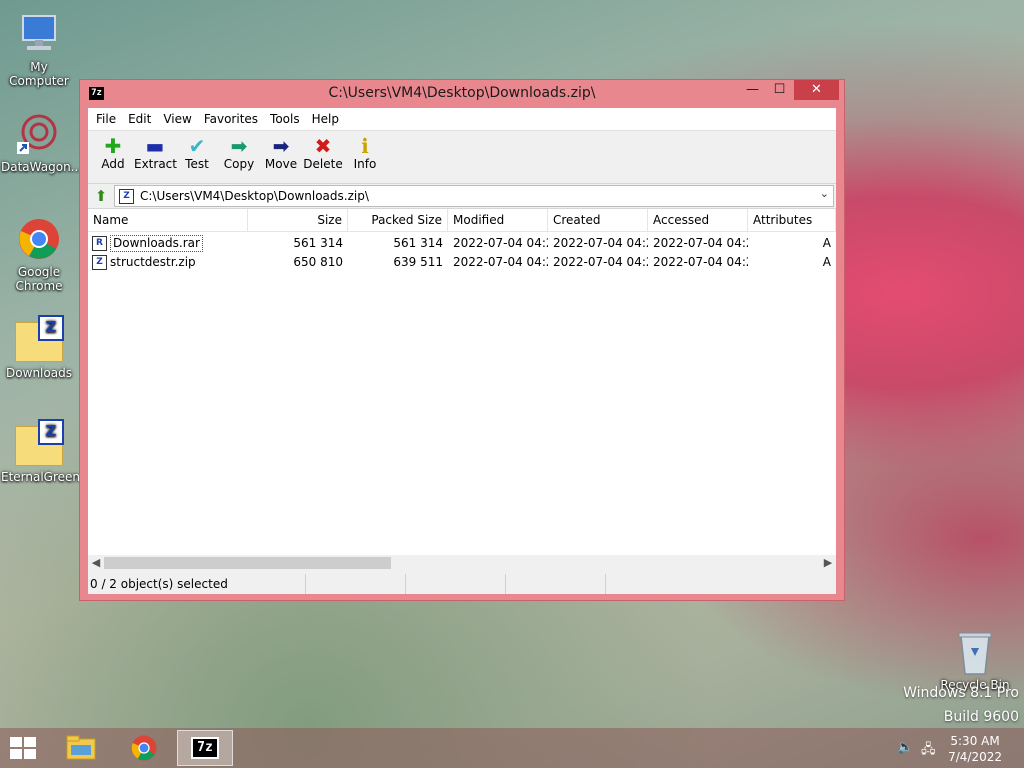 This screenshot has width=1024, height=768. What do you see at coordinates (168, 220) in the screenshot?
I see `column-header-name: Name` at bounding box center [168, 220].